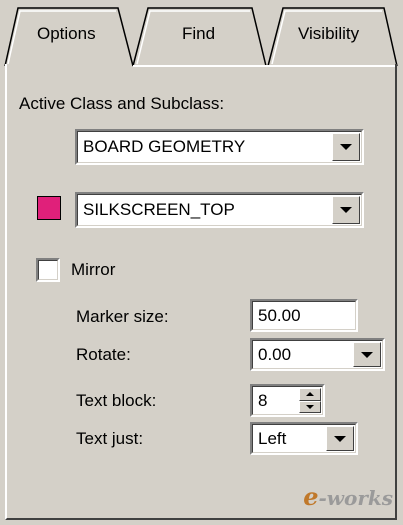 The width and height of the screenshot is (403, 525). I want to click on class-dropdown-value: BOARD GEOMETRY, so click(164, 146).